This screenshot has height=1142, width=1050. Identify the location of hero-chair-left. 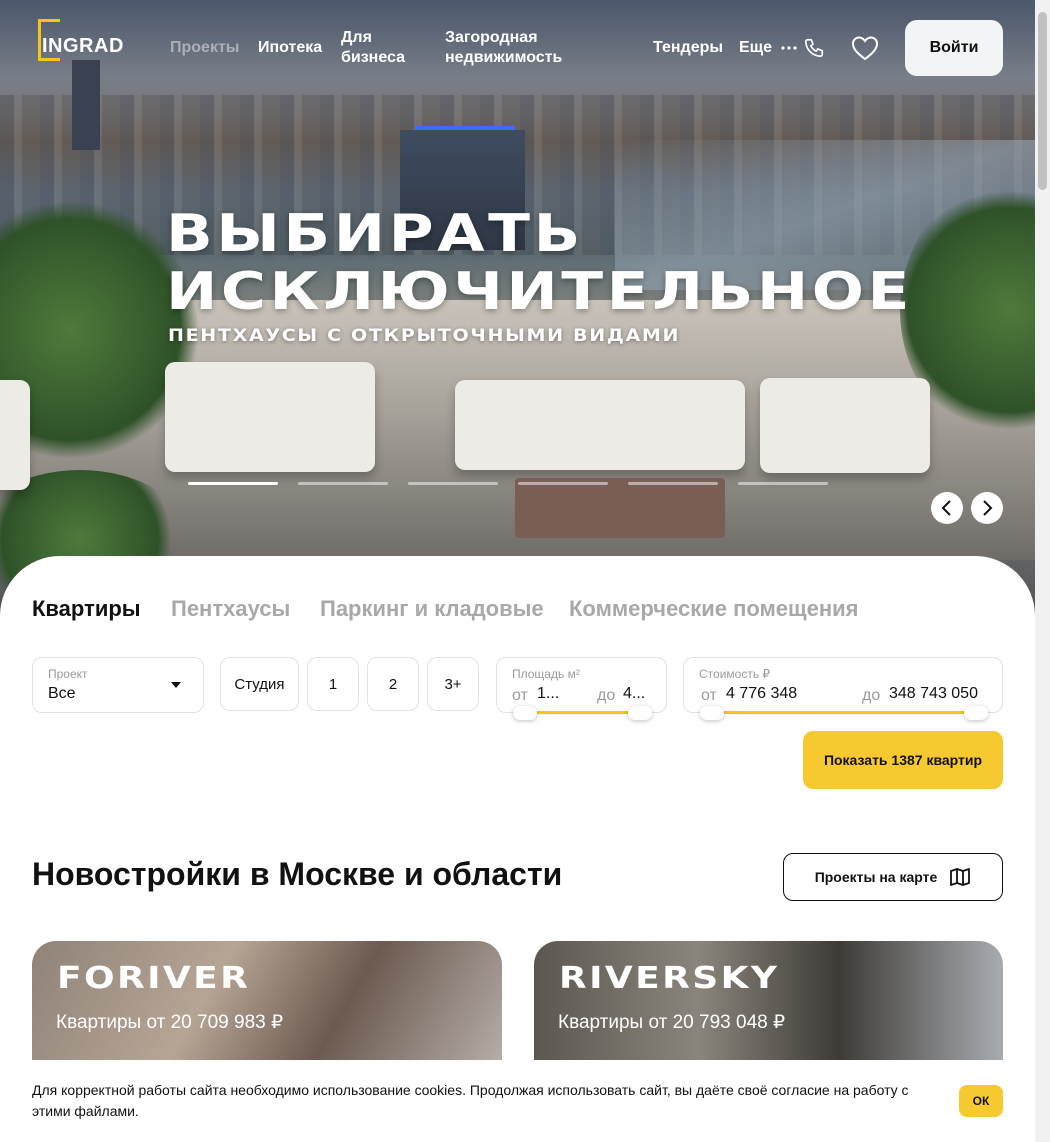
(15, 435).